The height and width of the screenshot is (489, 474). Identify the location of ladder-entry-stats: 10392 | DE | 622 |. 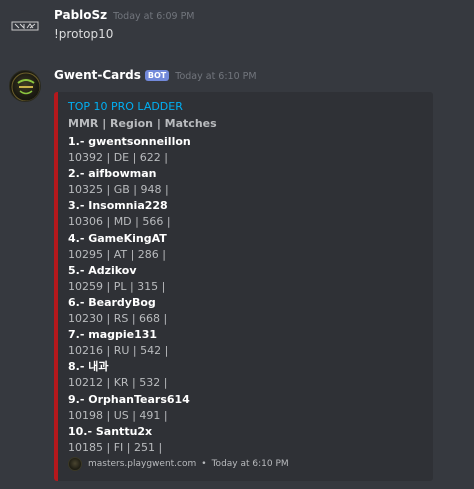
(118, 158).